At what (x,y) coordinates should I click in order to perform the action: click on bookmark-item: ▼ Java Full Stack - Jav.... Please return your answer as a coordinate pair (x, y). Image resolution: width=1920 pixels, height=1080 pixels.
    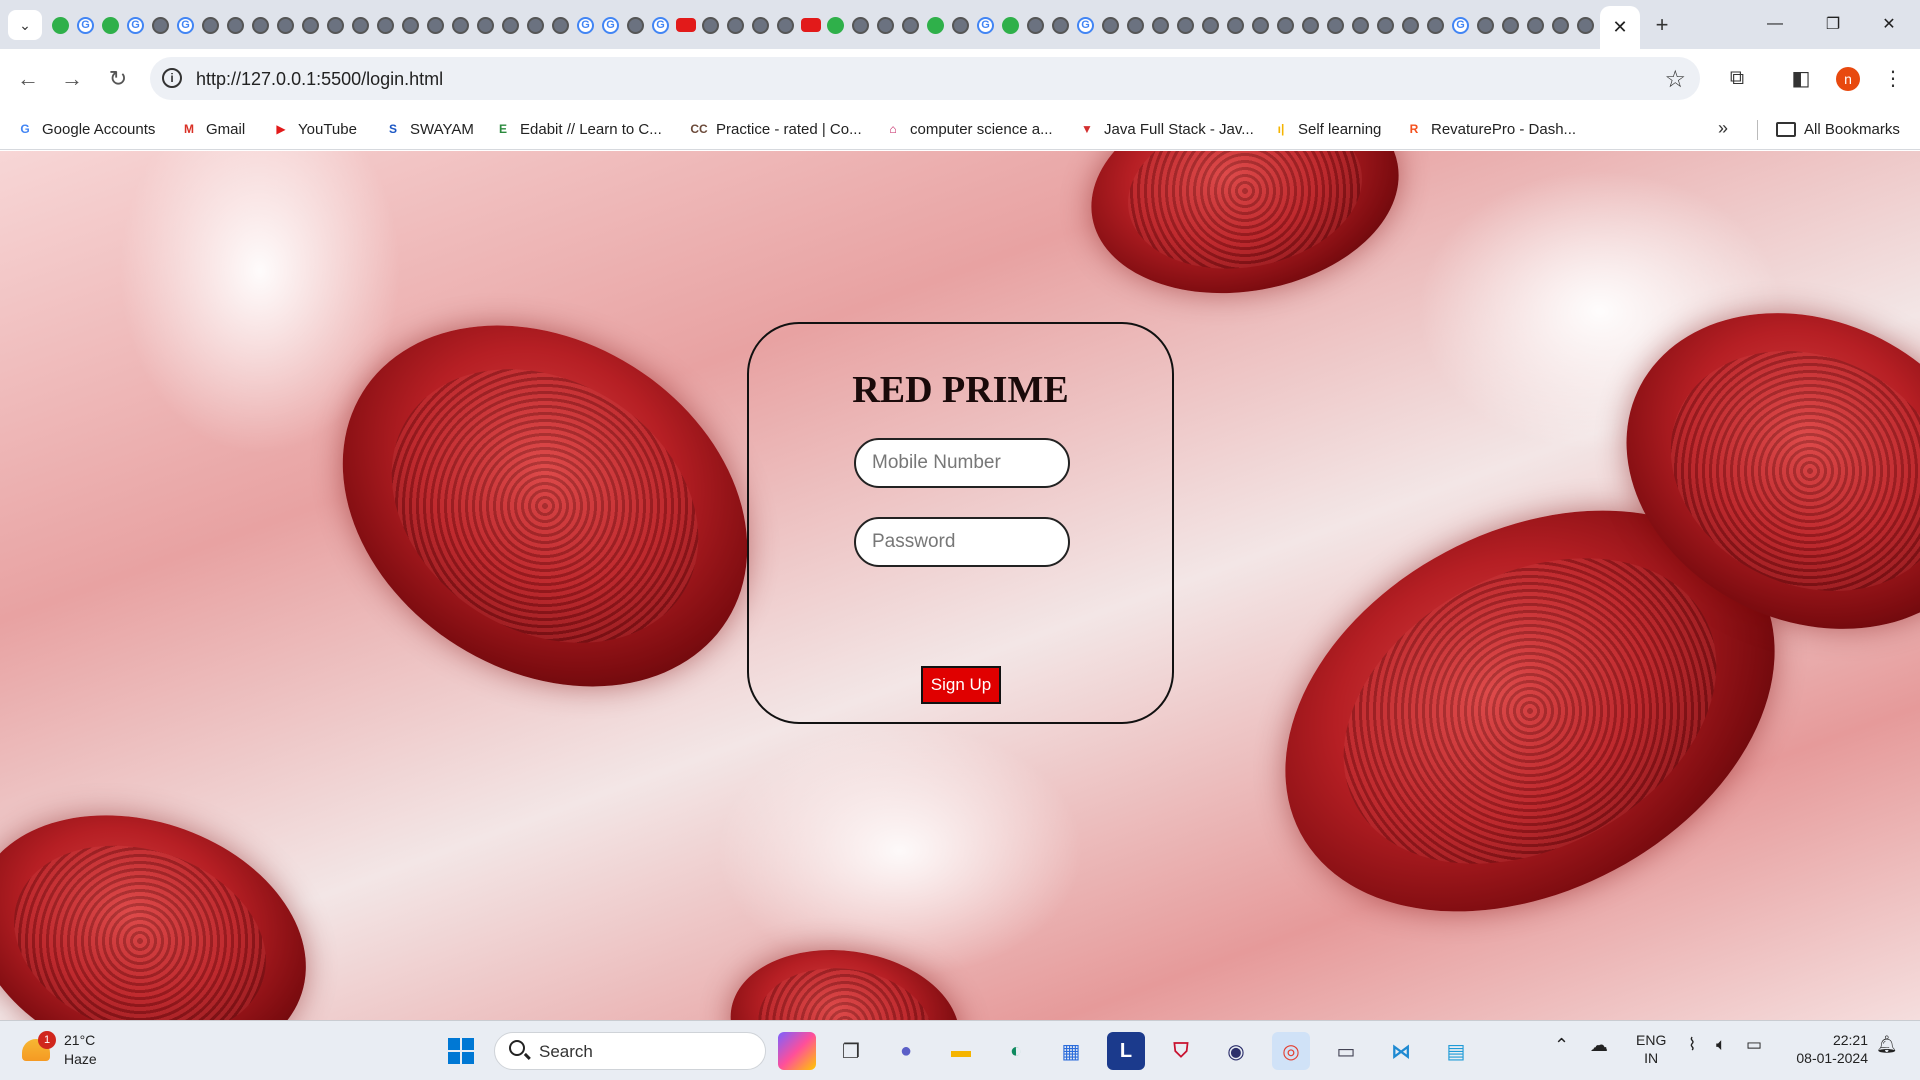
    Looking at the image, I should click on (1166, 129).